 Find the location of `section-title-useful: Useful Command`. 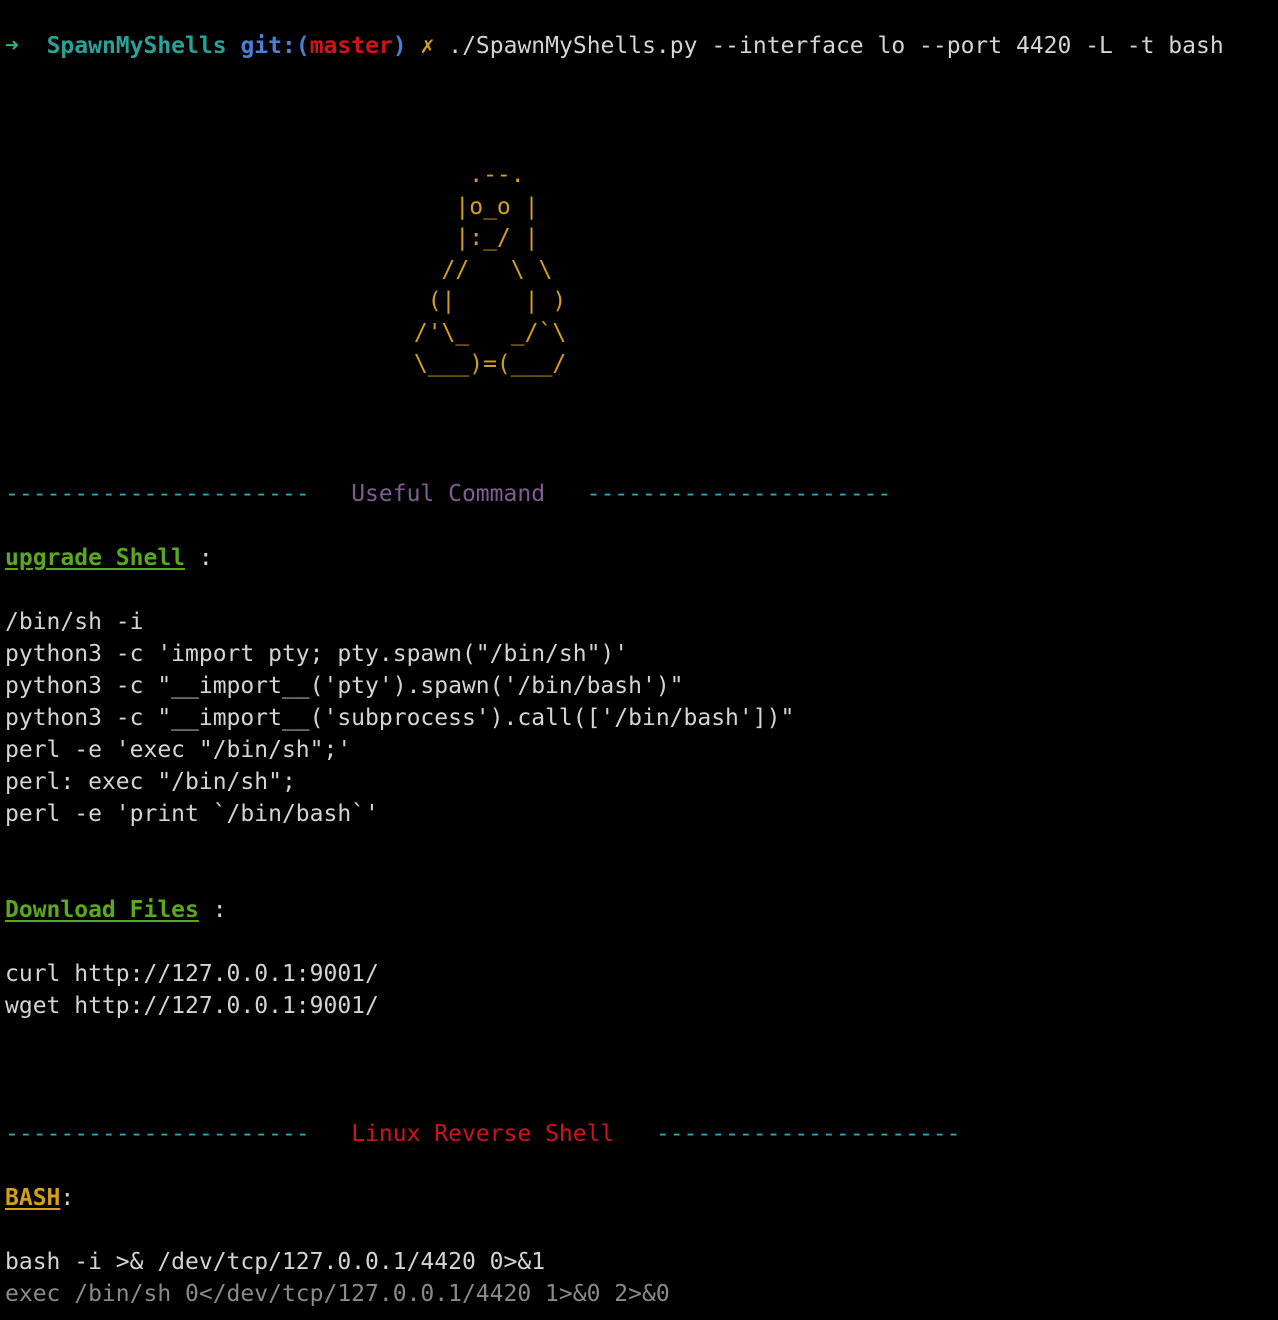

section-title-useful: Useful Command is located at coordinates (448, 494).